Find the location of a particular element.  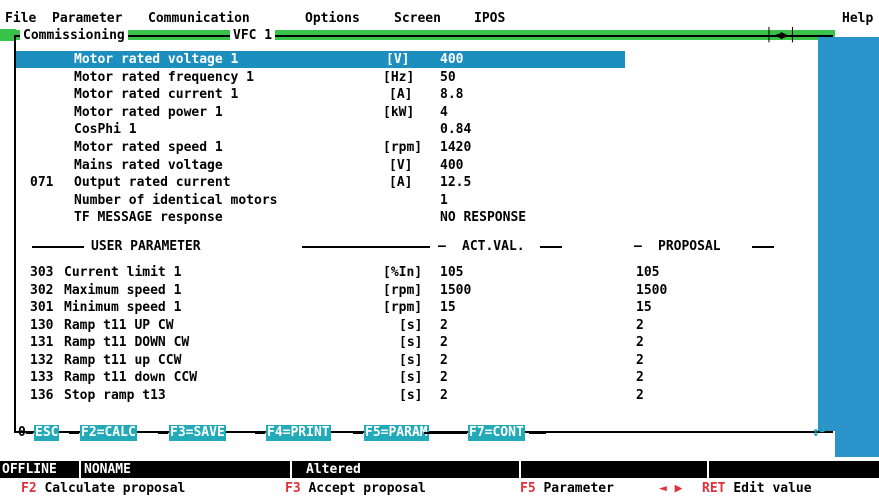

param-name: TF MESSAGE response is located at coordinates (148, 218).